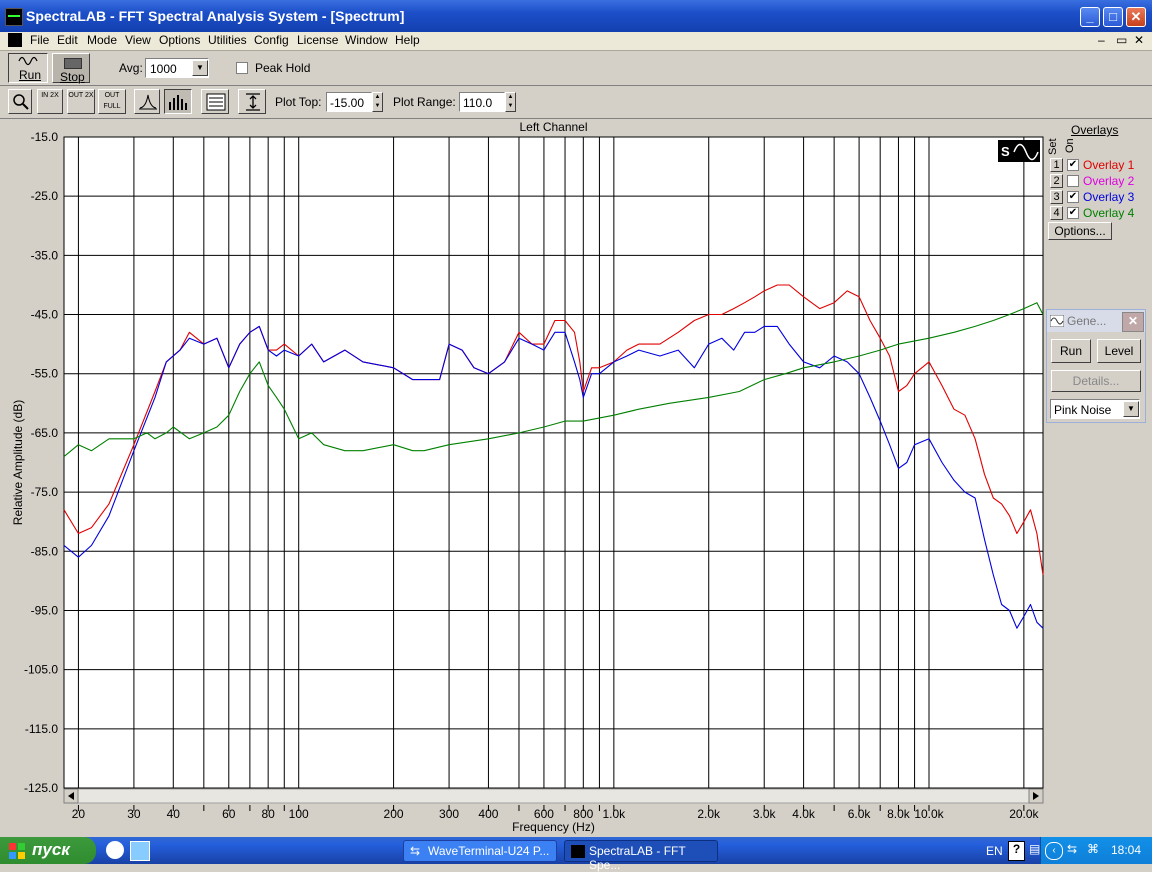 The width and height of the screenshot is (1152, 872). What do you see at coordinates (1054, 851) in the screenshot?
I see `tray-expand-icon: ‹` at bounding box center [1054, 851].